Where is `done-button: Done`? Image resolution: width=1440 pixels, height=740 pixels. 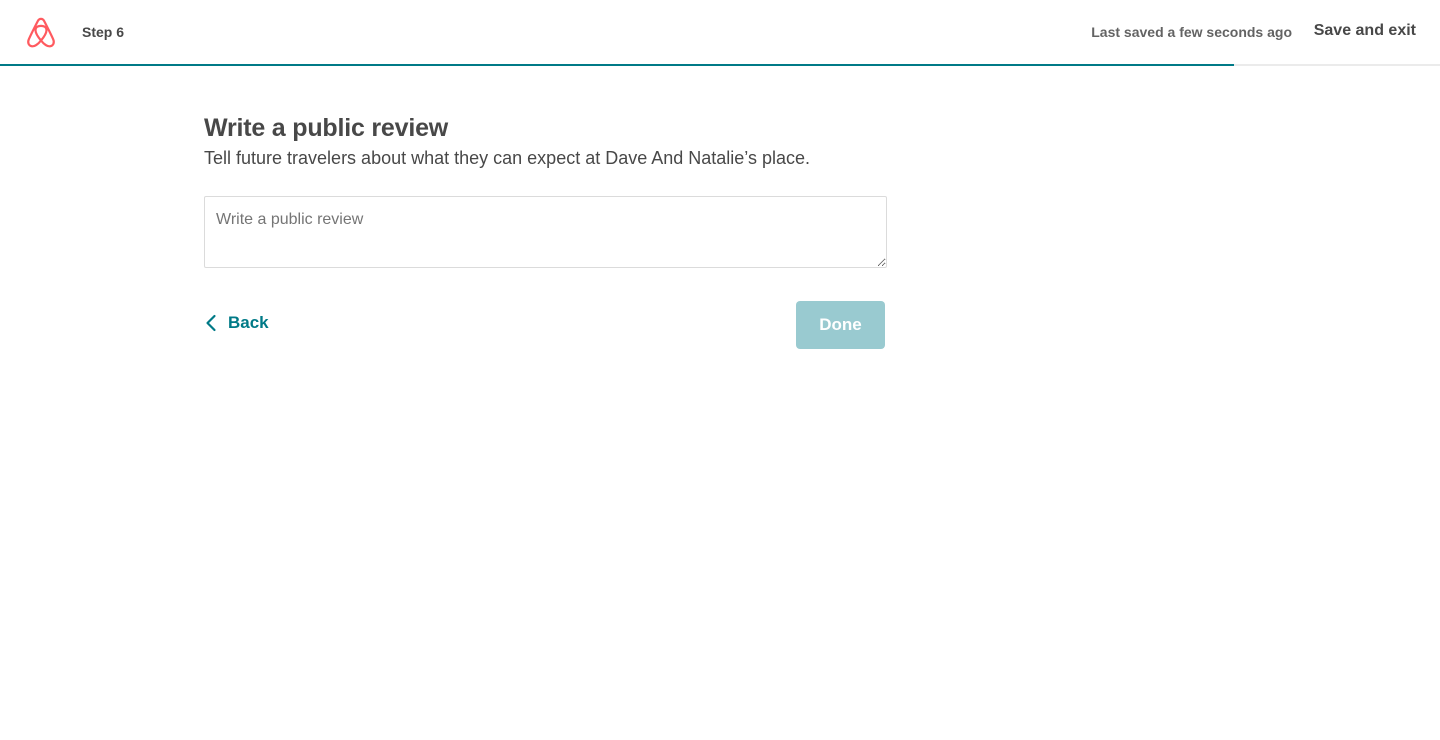
done-button: Done is located at coordinates (840, 325).